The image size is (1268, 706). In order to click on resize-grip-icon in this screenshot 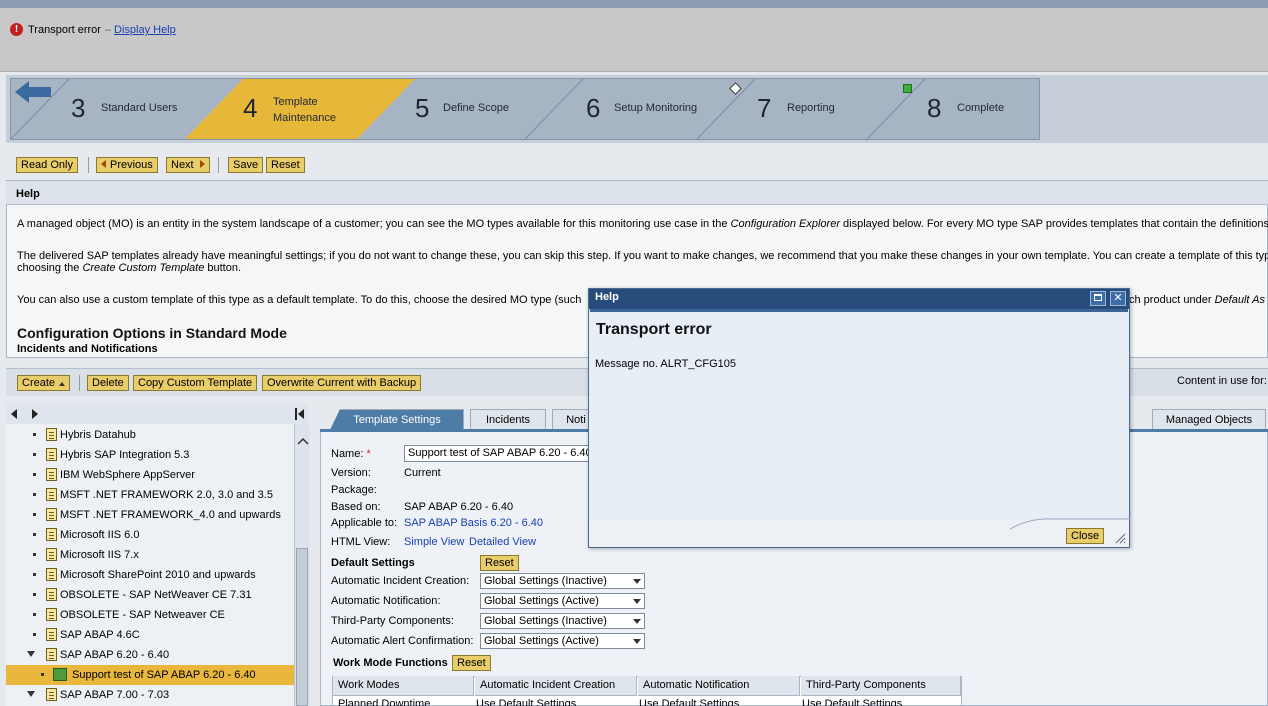, I will do `click(1120, 538)`.